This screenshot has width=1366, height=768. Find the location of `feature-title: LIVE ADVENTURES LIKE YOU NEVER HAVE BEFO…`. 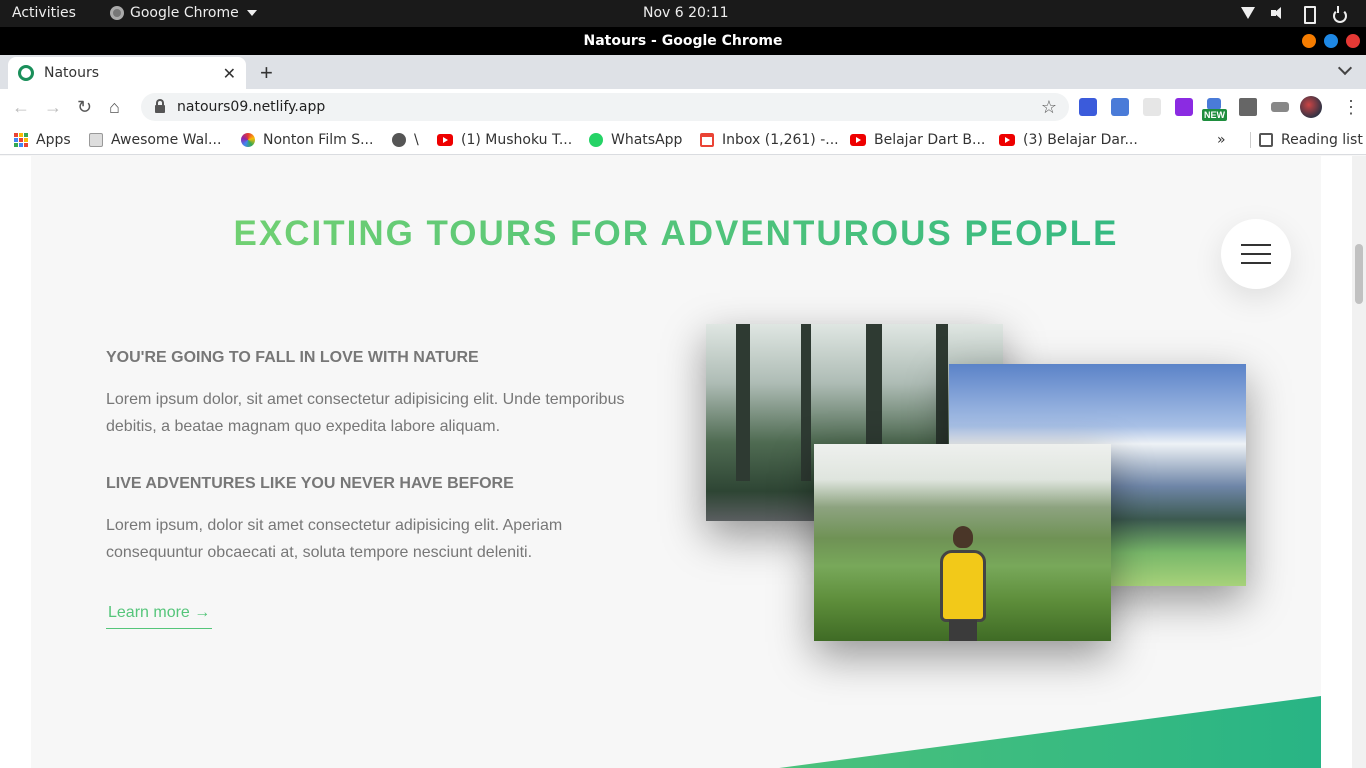

feature-title: LIVE ADVENTURES LIKE YOU NEVER HAVE BEFO… is located at coordinates (310, 483).